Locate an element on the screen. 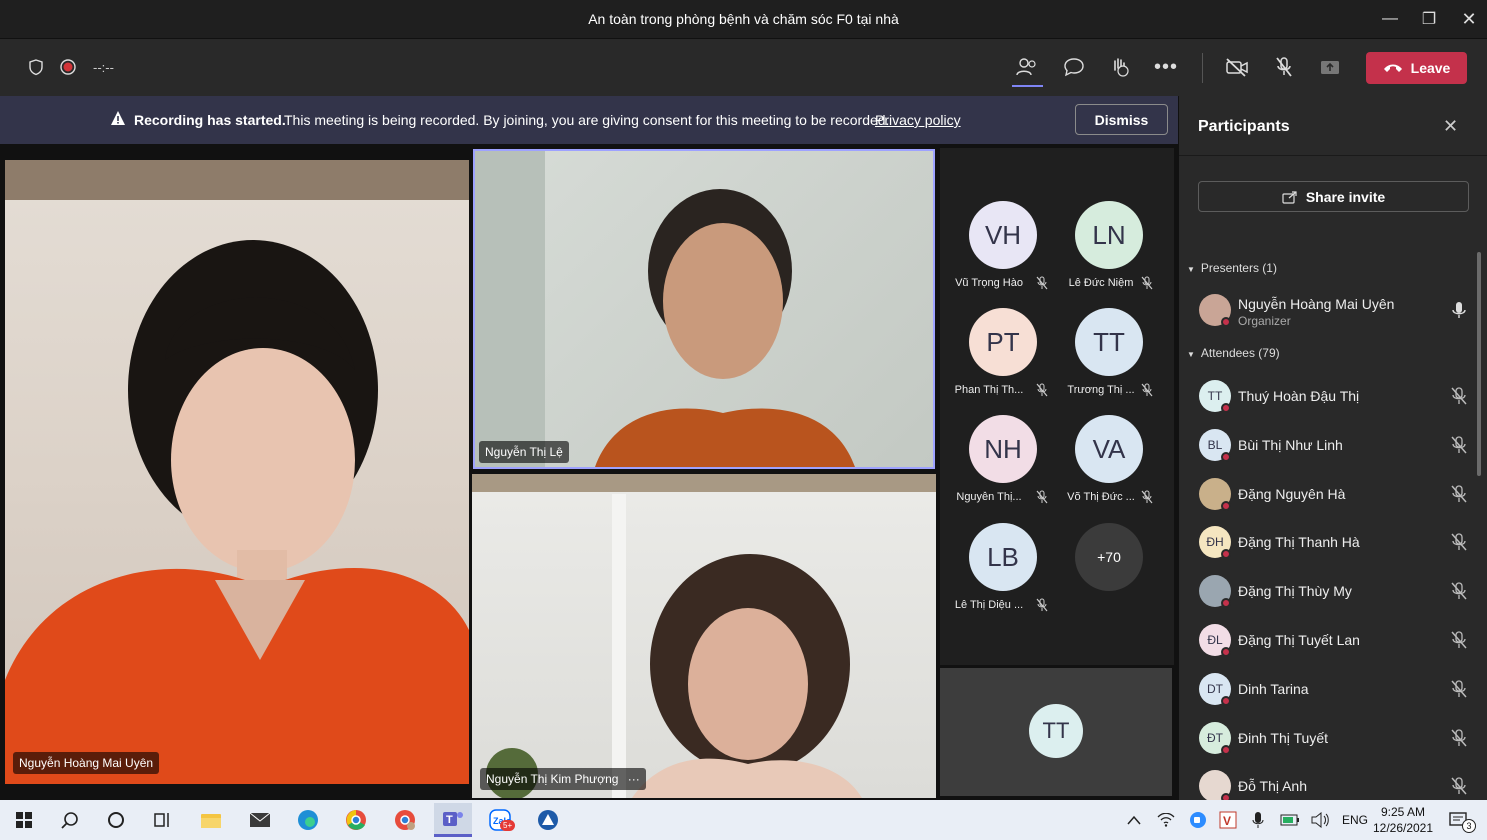 The width and height of the screenshot is (1487, 840). attendees-header: ▼ Attendees (79) is located at coordinates (1233, 353).